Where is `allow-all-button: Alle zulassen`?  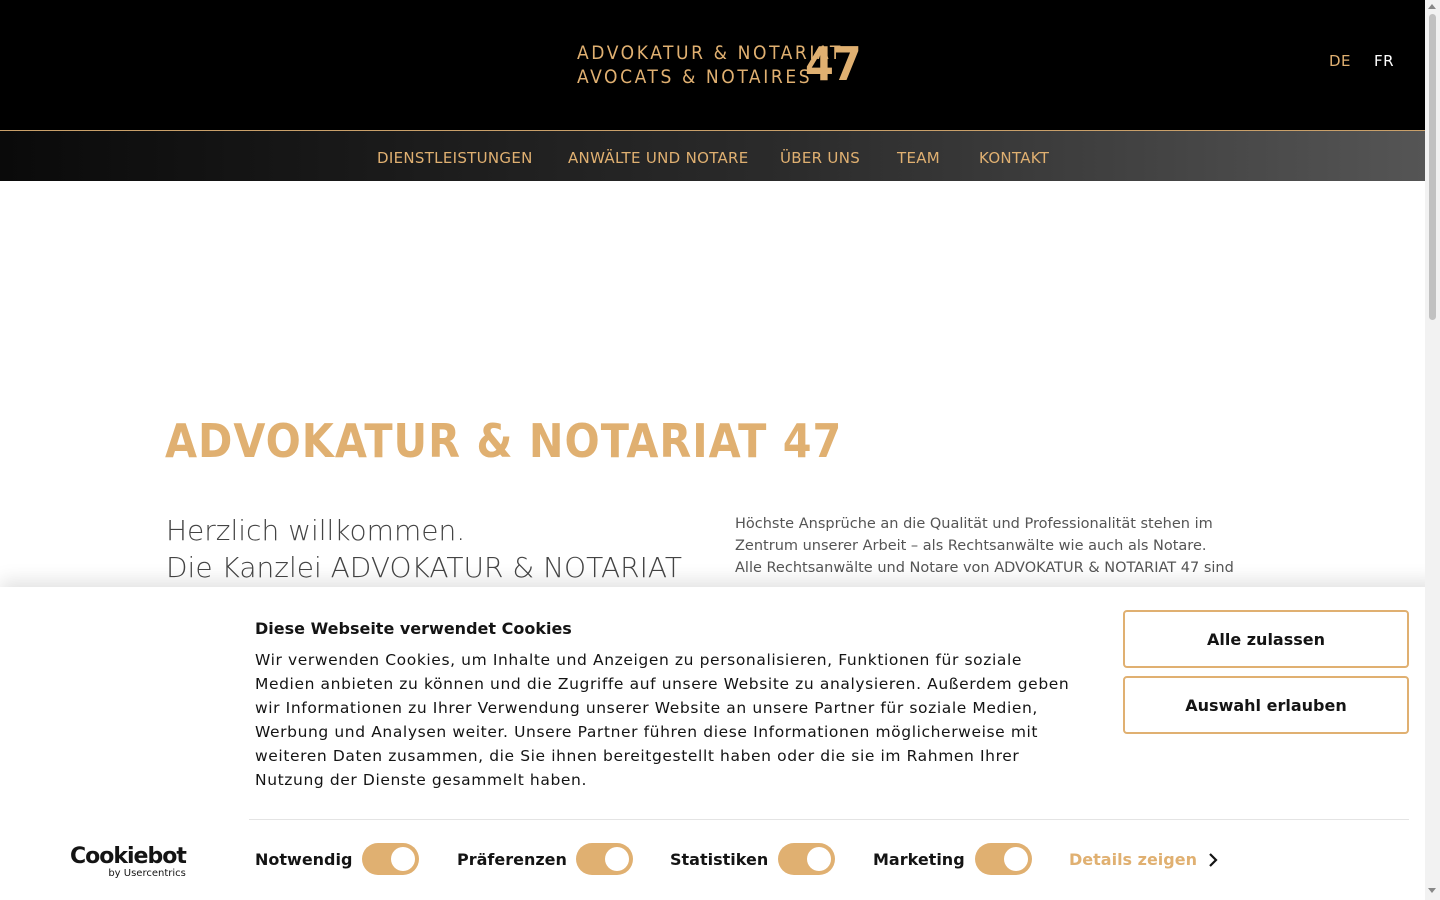
allow-all-button: Alle zulassen is located at coordinates (1266, 639).